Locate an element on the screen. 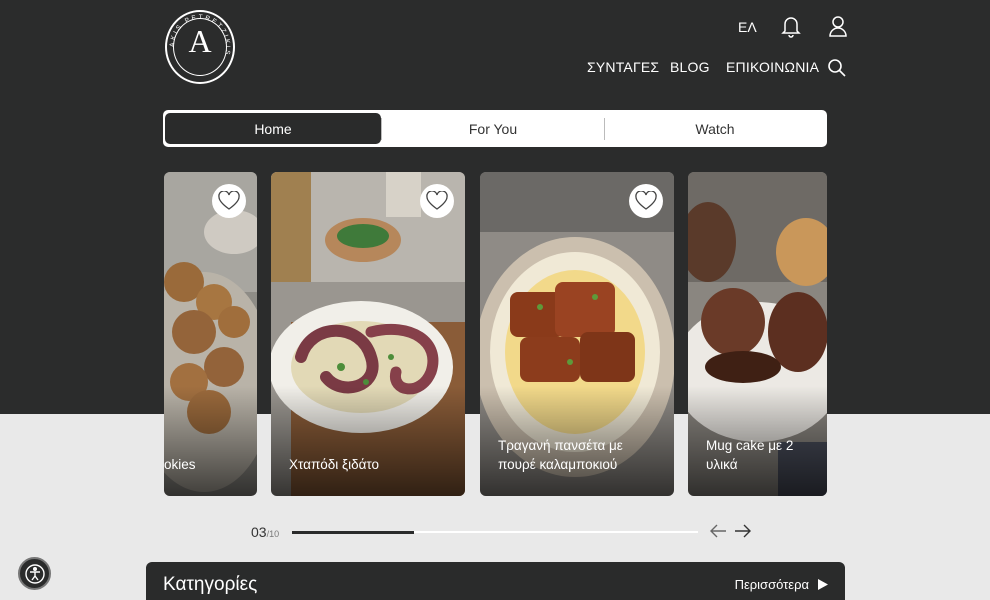  nav-blog: BLOG is located at coordinates (690, 67).